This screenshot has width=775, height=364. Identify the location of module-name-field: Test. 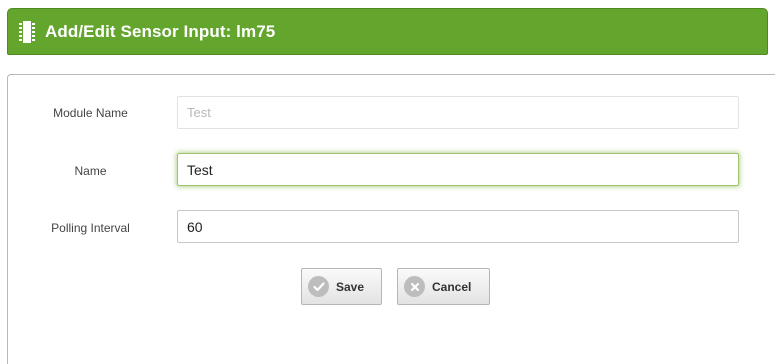
(458, 112).